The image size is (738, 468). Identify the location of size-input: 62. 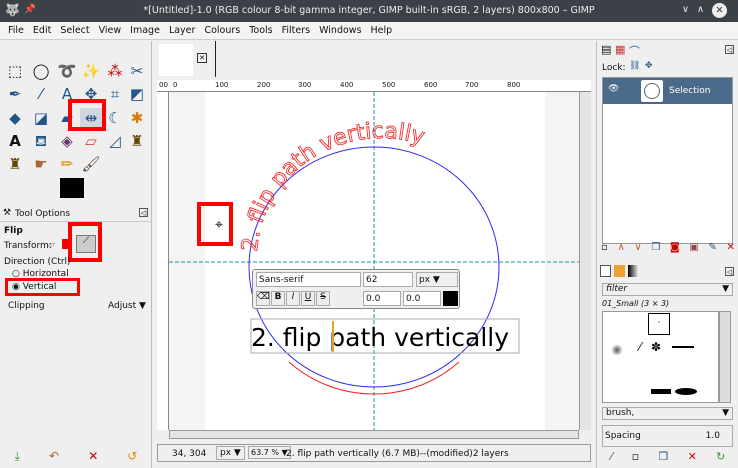
(388, 279).